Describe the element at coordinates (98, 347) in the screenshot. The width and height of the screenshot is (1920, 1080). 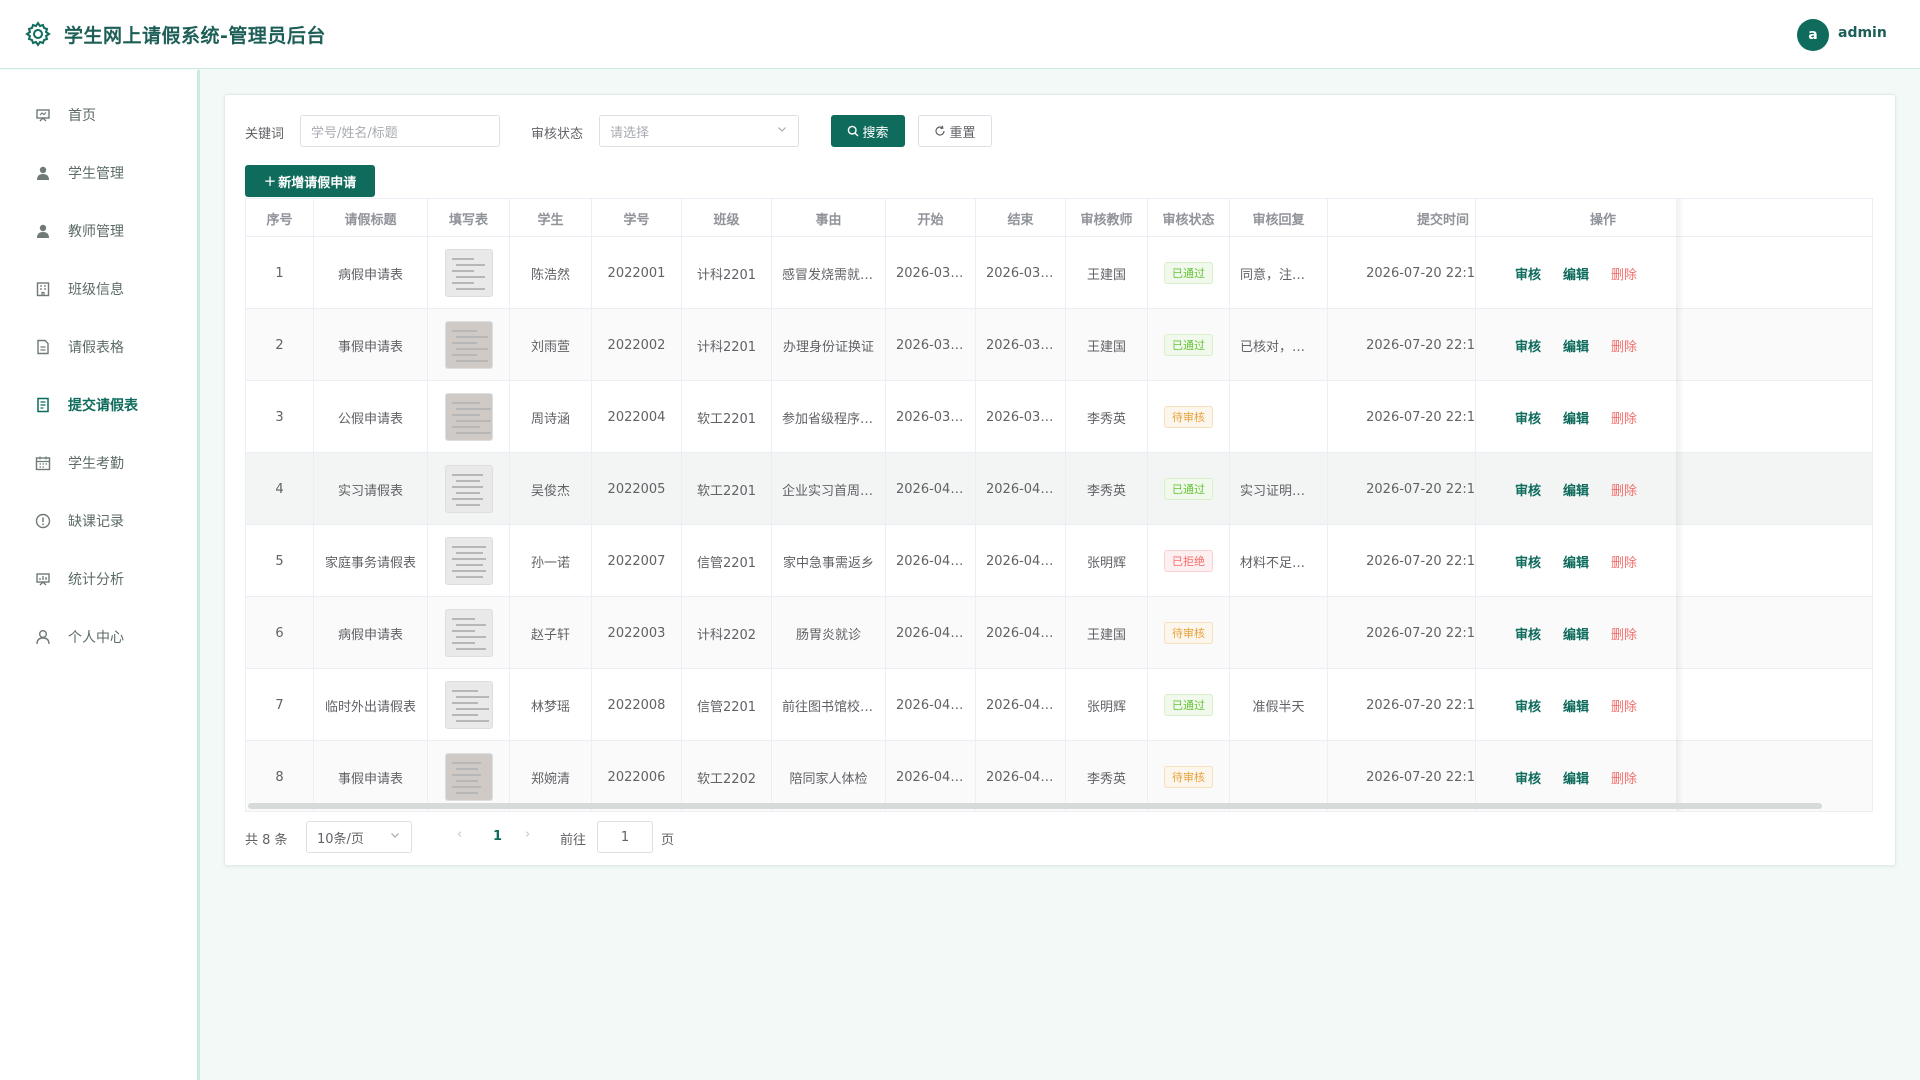
I see `sidebar-item-leave-forms: 请假表格` at that location.